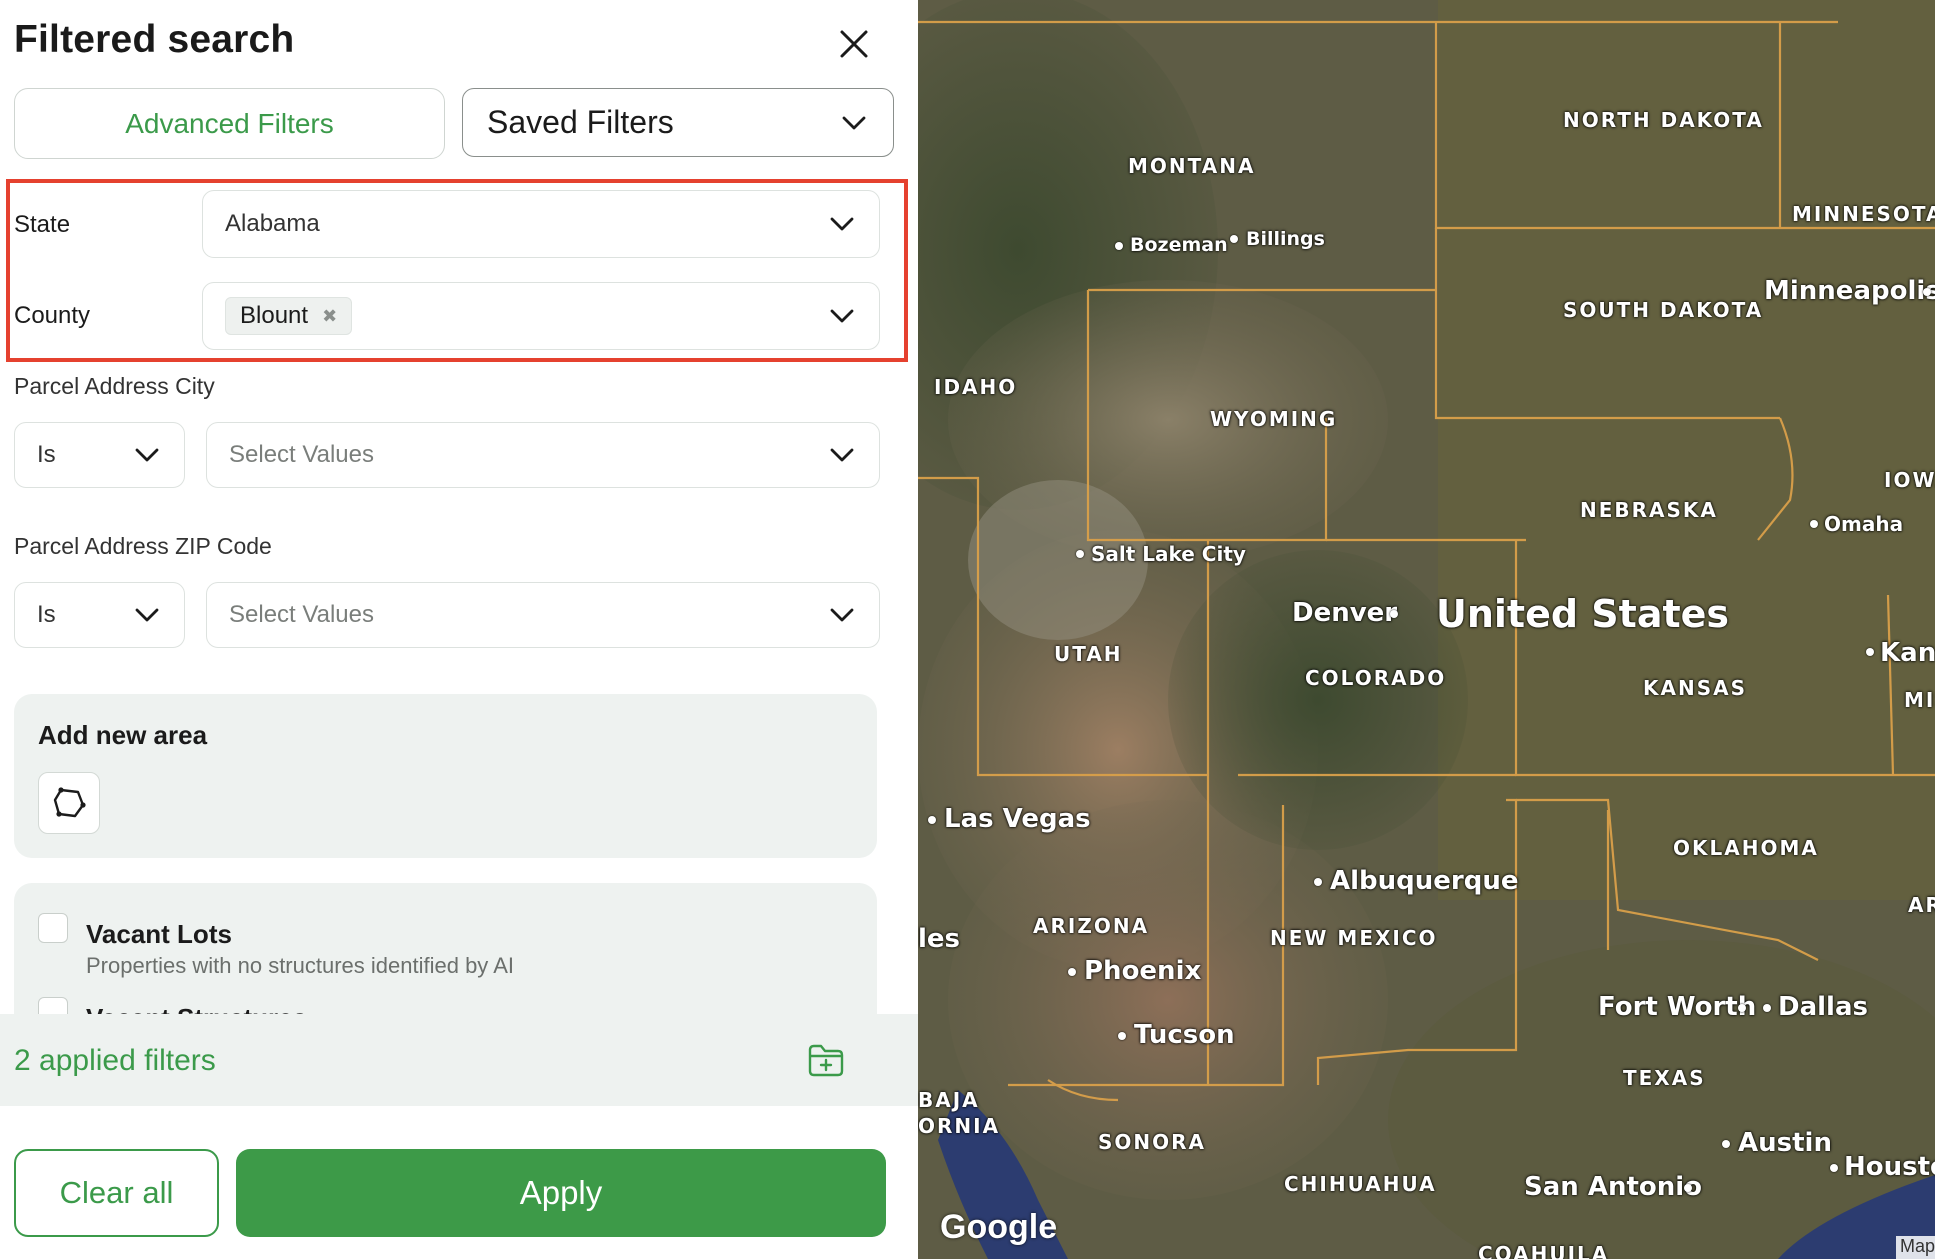 The height and width of the screenshot is (1259, 1935). I want to click on map-label-city: Las Vegas, so click(1017, 819).